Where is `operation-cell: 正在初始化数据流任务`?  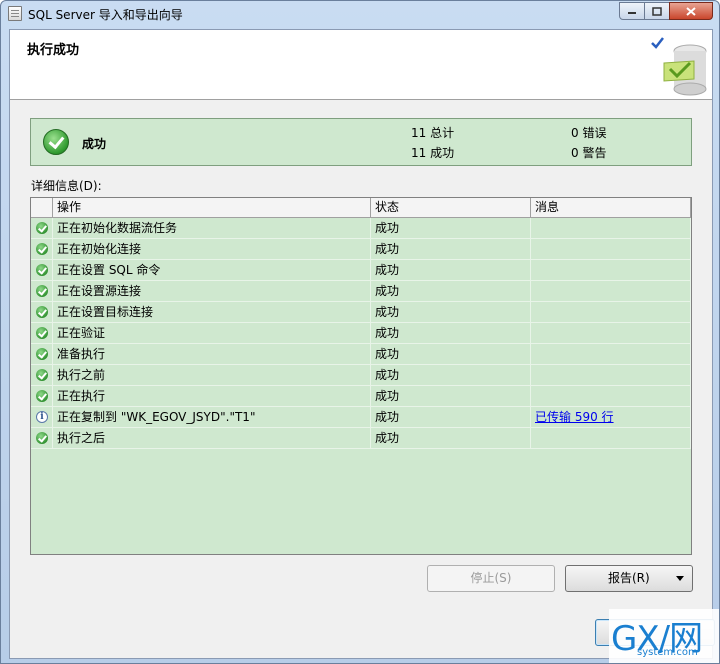 operation-cell: 正在初始化数据流任务 is located at coordinates (212, 228).